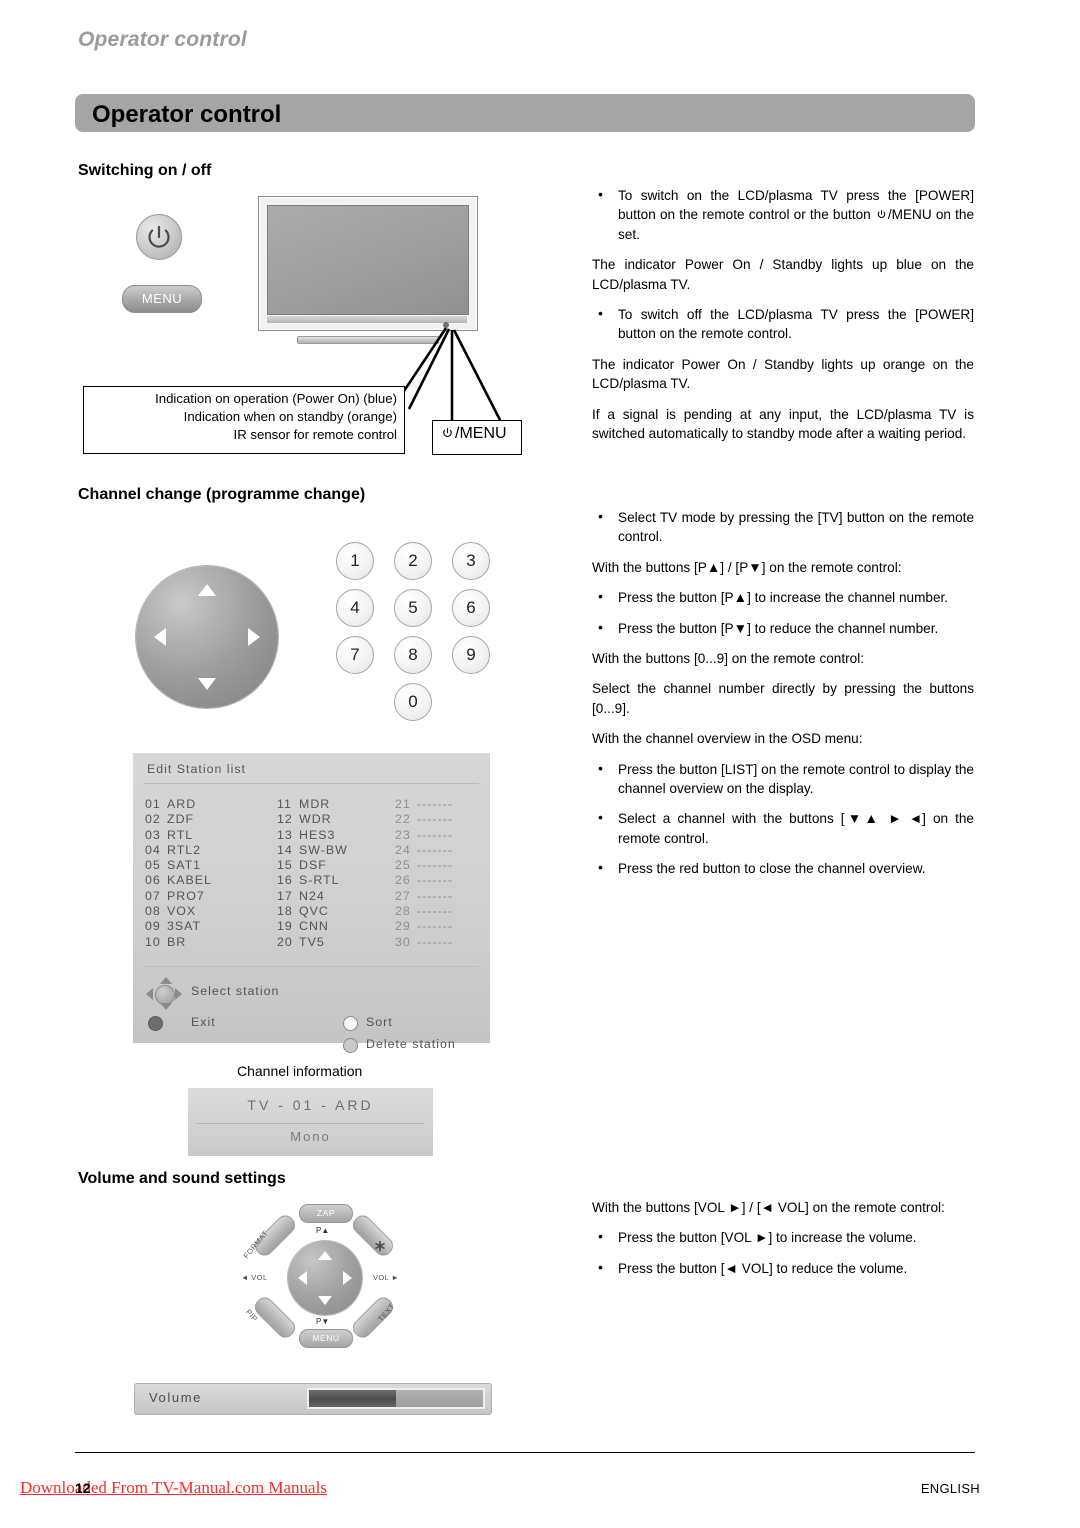 The image size is (1080, 1528). Describe the element at coordinates (166, 1006) in the screenshot. I see `osd-dpad-down-icon` at that location.